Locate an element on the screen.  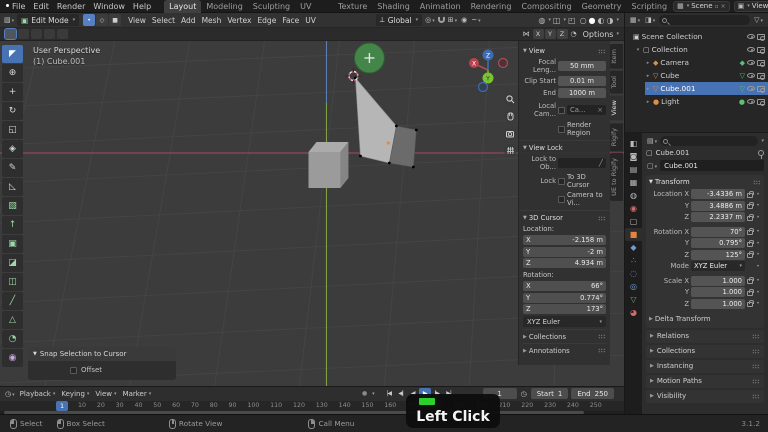
toolbar-tool-button: ⊕ is located at coordinates (12, 73).